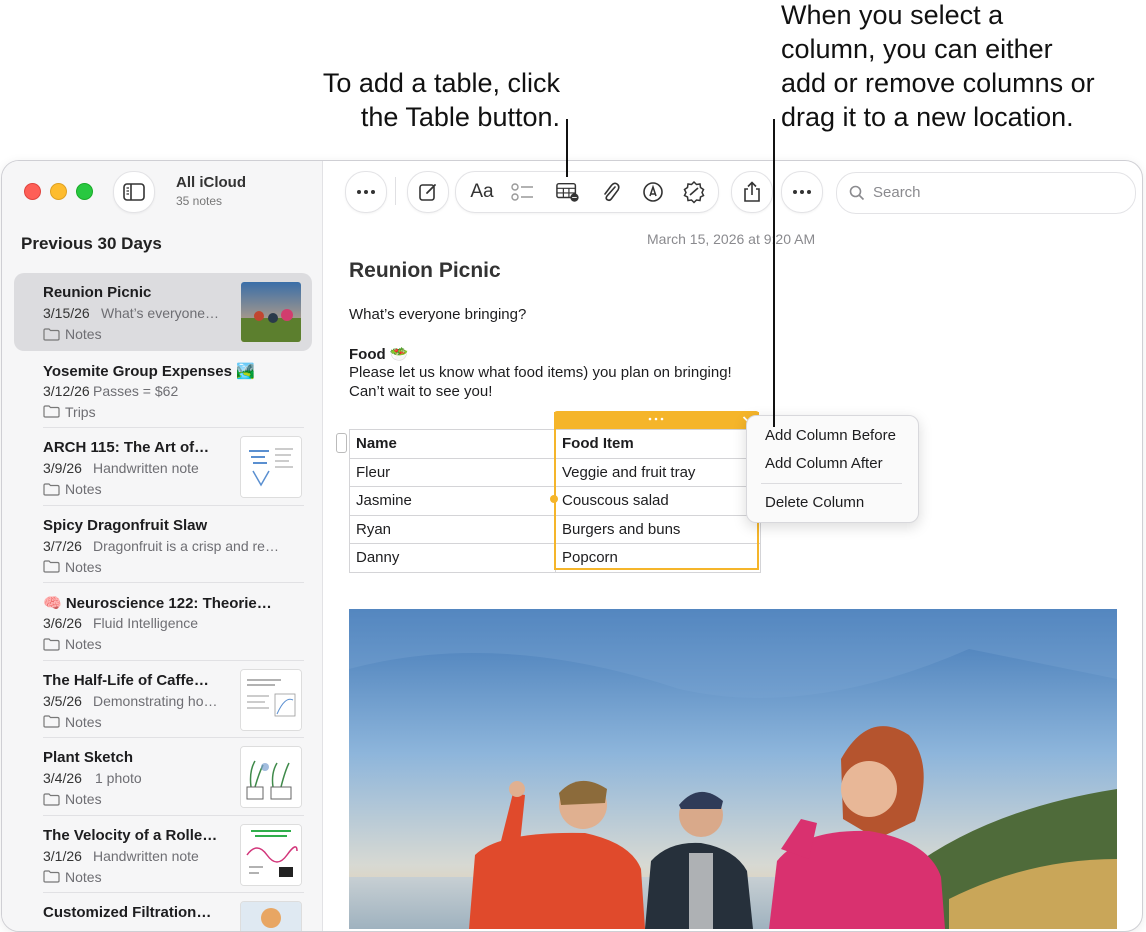  Describe the element at coordinates (62, 700) in the screenshot. I see `note-date: 3/5/26` at that location.